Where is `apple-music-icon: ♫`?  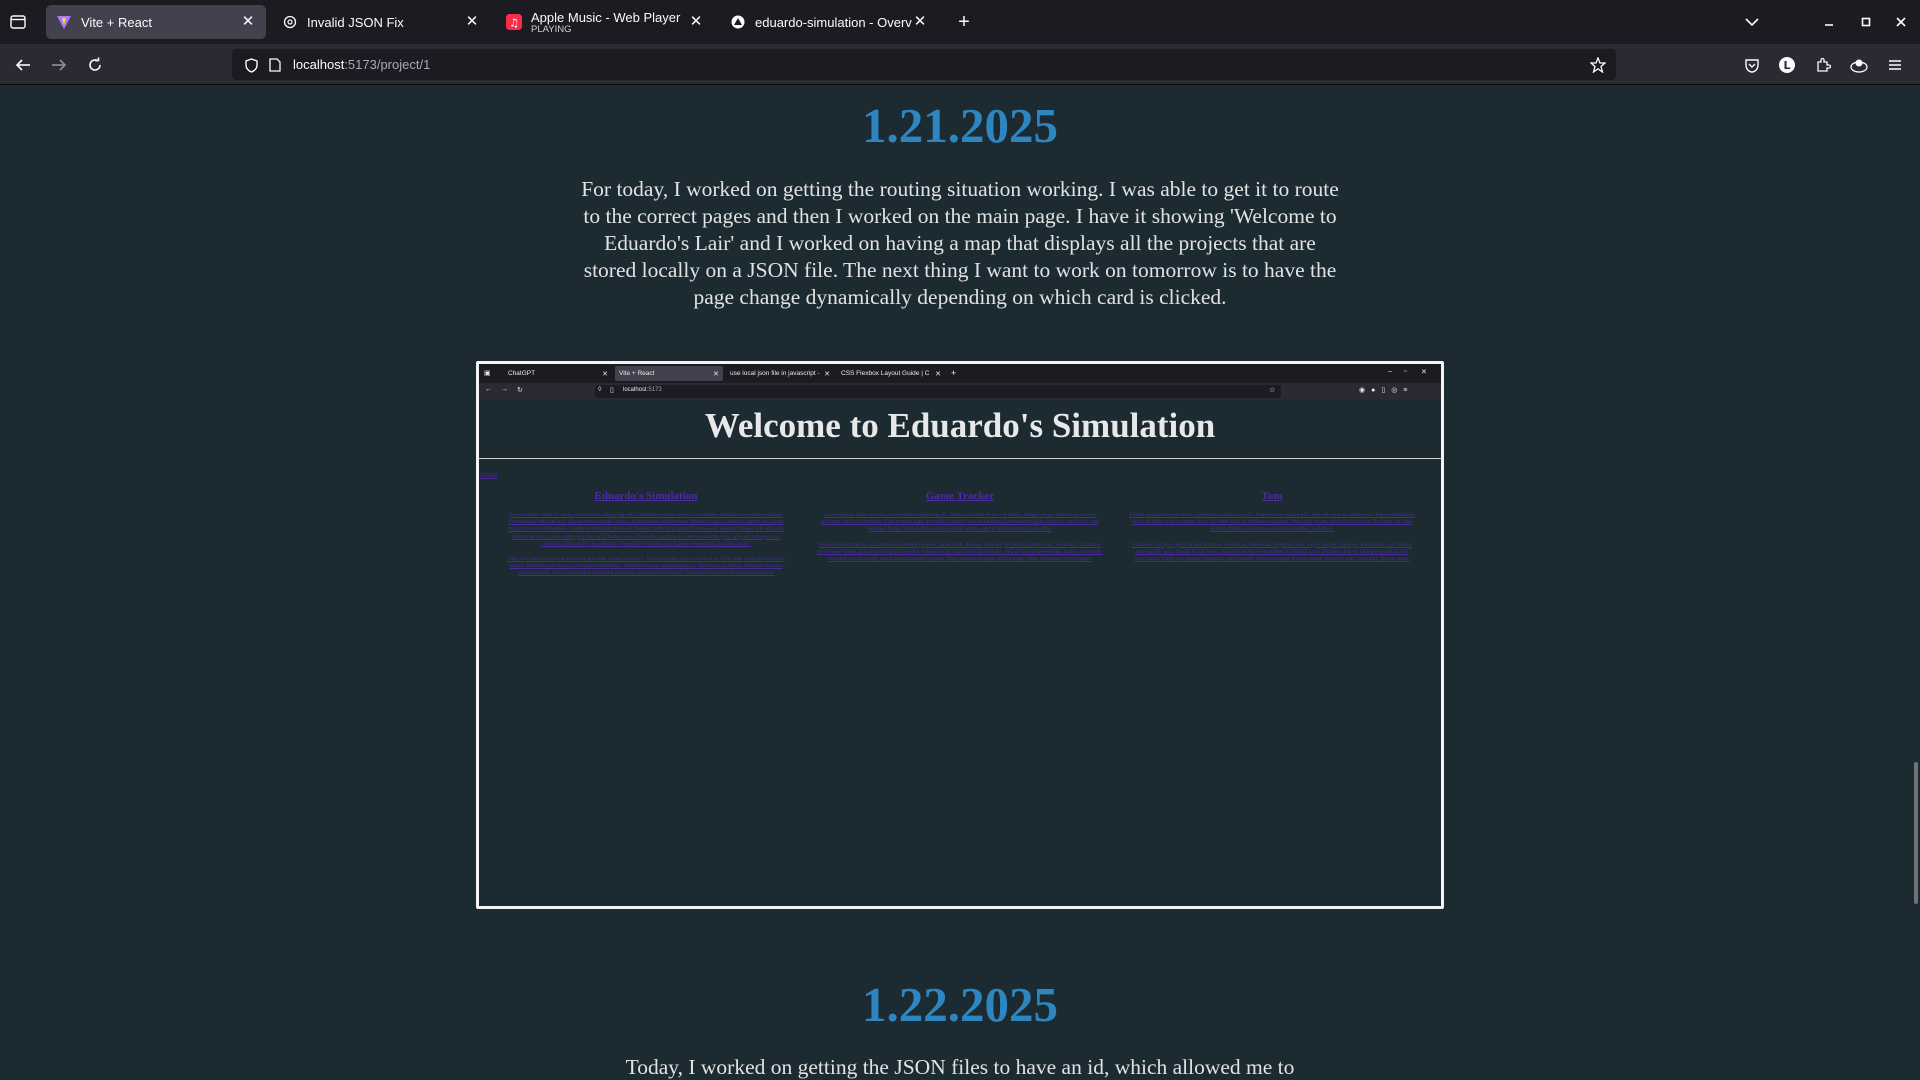 apple-music-icon: ♫ is located at coordinates (514, 22).